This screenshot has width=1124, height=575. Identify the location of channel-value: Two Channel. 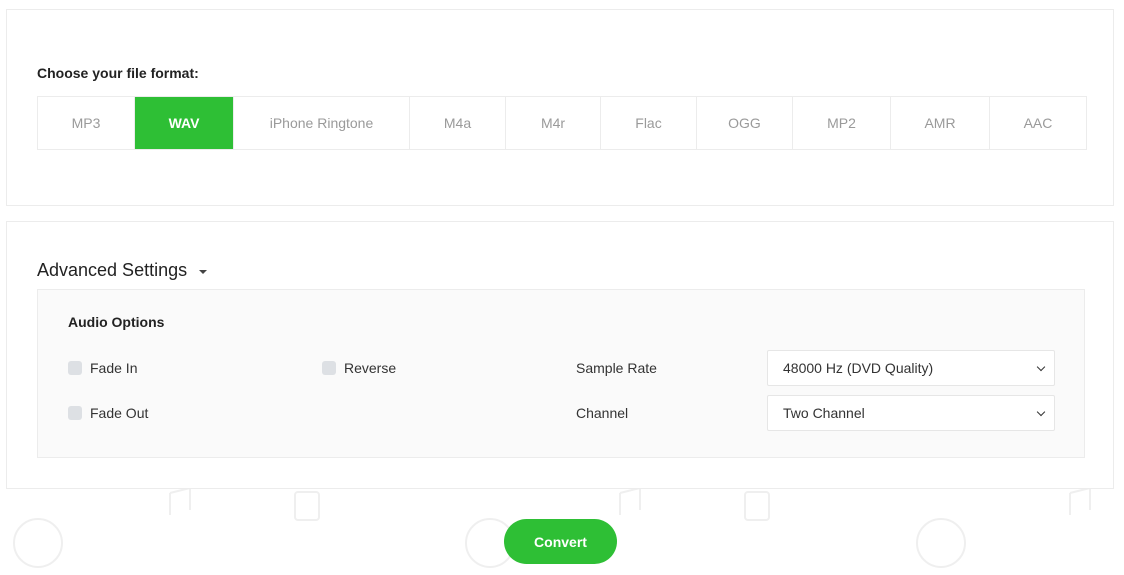
(824, 413).